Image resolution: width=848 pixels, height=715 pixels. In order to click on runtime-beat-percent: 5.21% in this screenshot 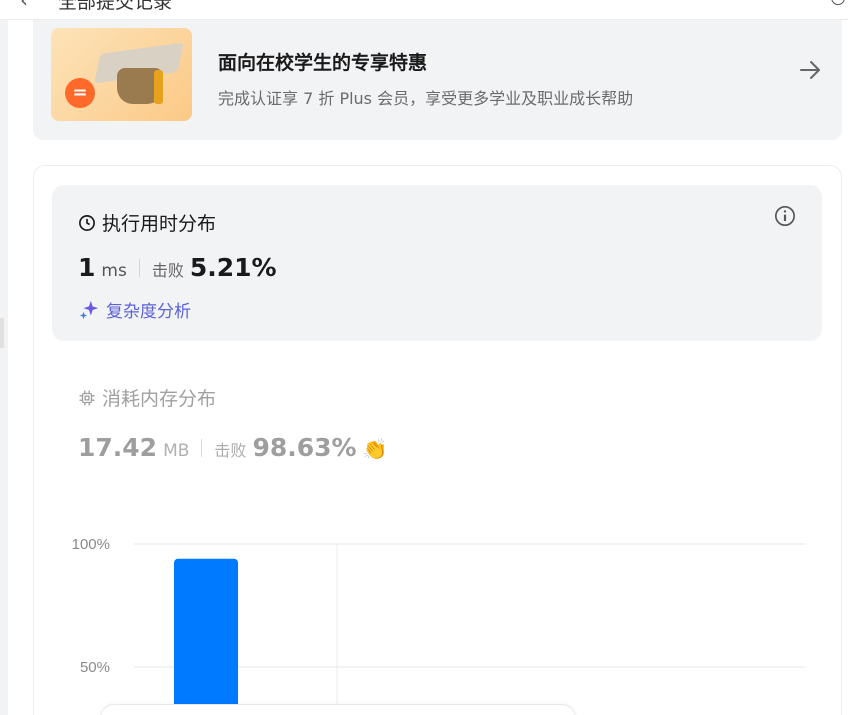, I will do `click(233, 267)`.